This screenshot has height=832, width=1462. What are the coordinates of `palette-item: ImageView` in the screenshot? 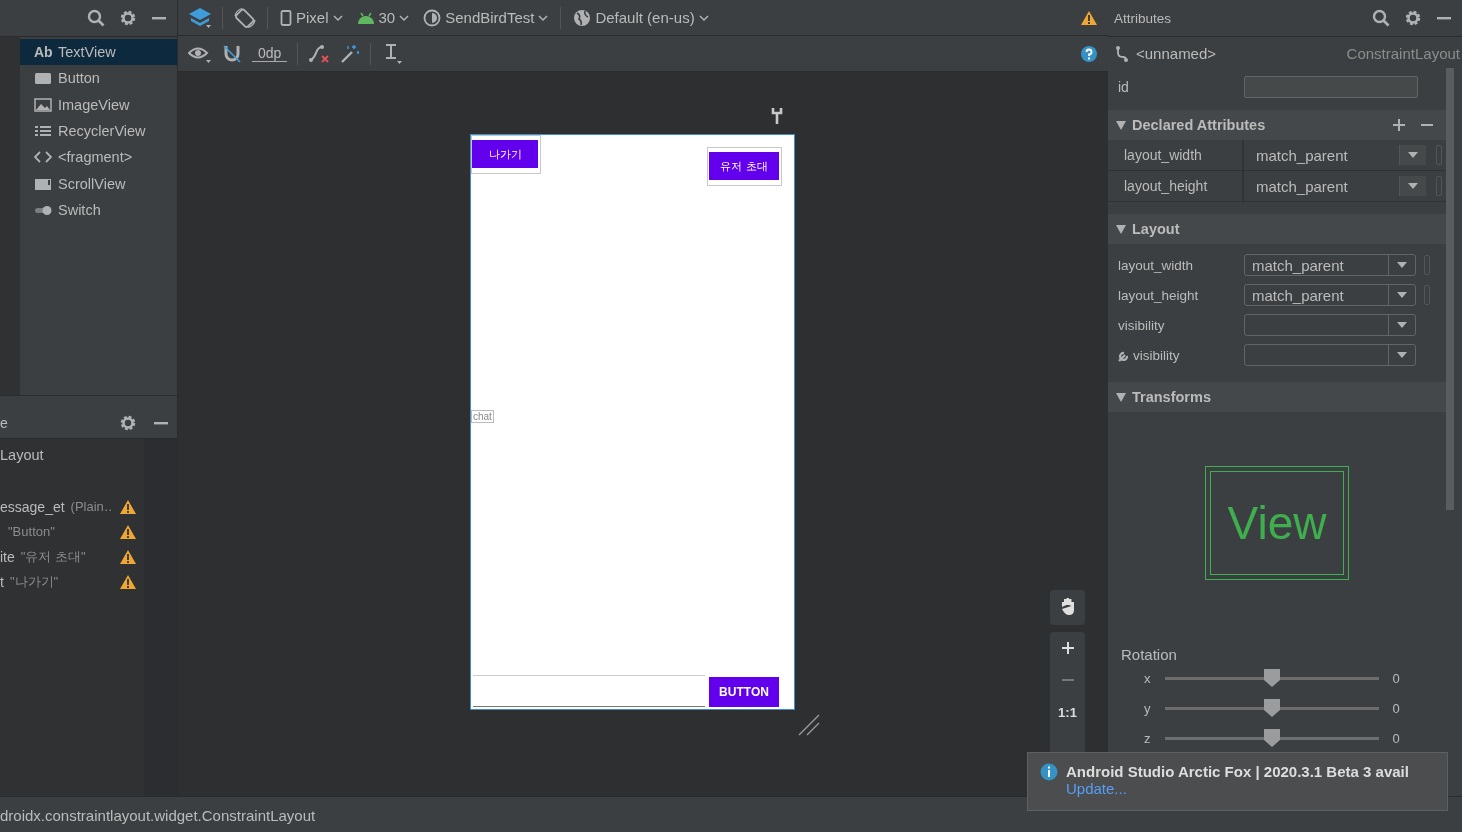 It's located at (98, 104).